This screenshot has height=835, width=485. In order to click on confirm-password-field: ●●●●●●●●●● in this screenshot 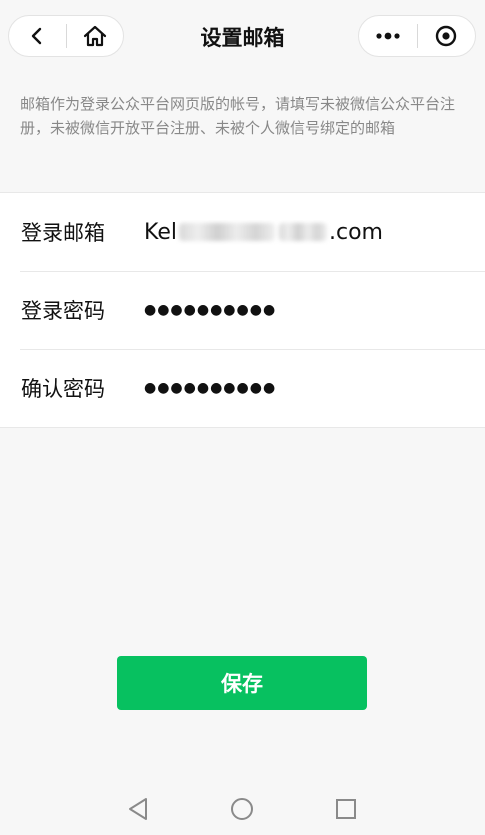, I will do `click(314, 388)`.